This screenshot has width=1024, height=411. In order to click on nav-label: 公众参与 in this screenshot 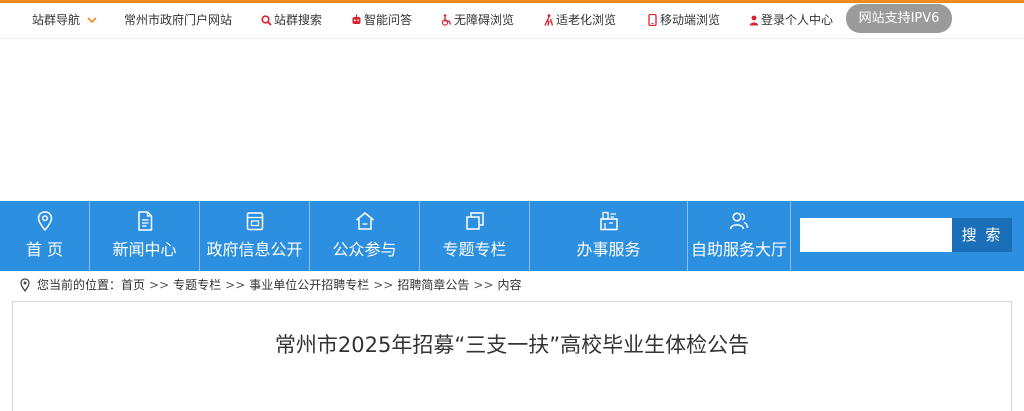, I will do `click(364, 249)`.